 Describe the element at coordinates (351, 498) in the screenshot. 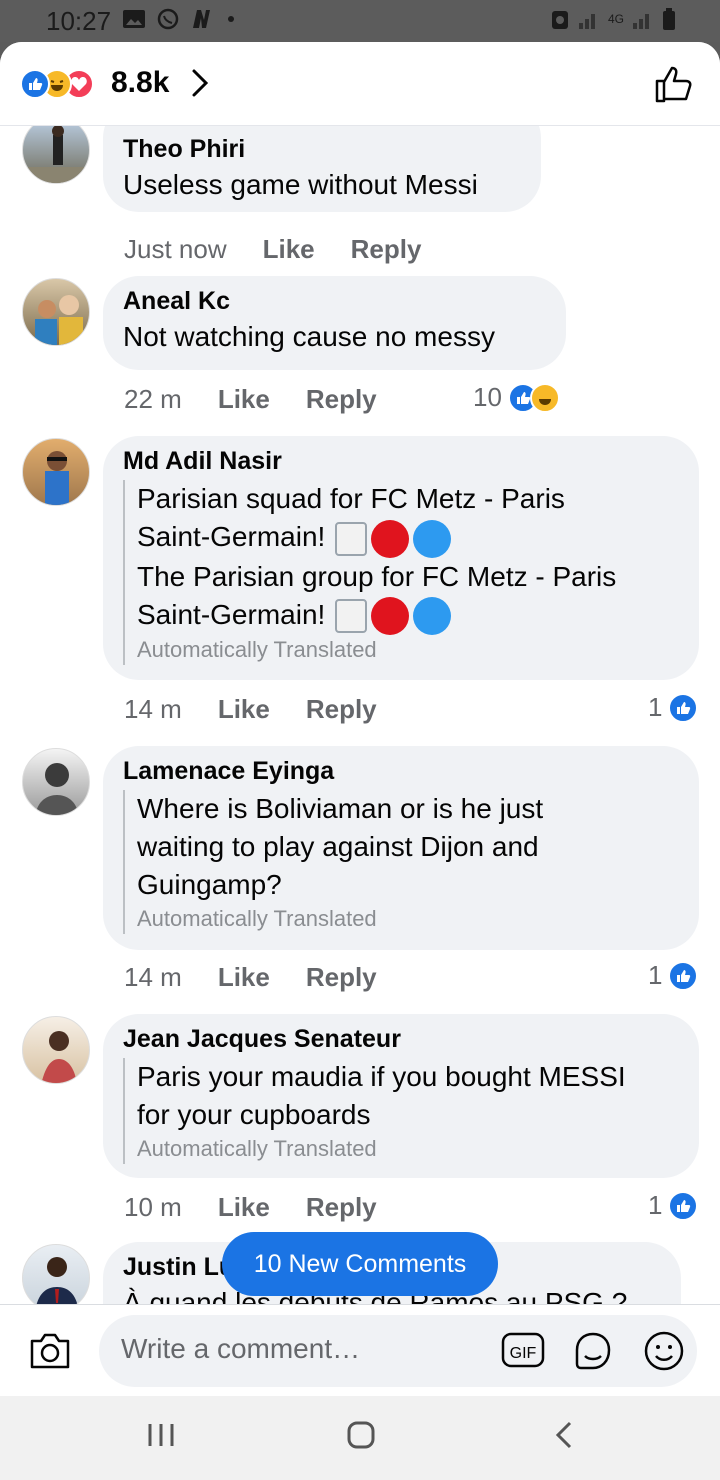

I see `comment-text: Parisian squad for FC Metz - Paris` at that location.